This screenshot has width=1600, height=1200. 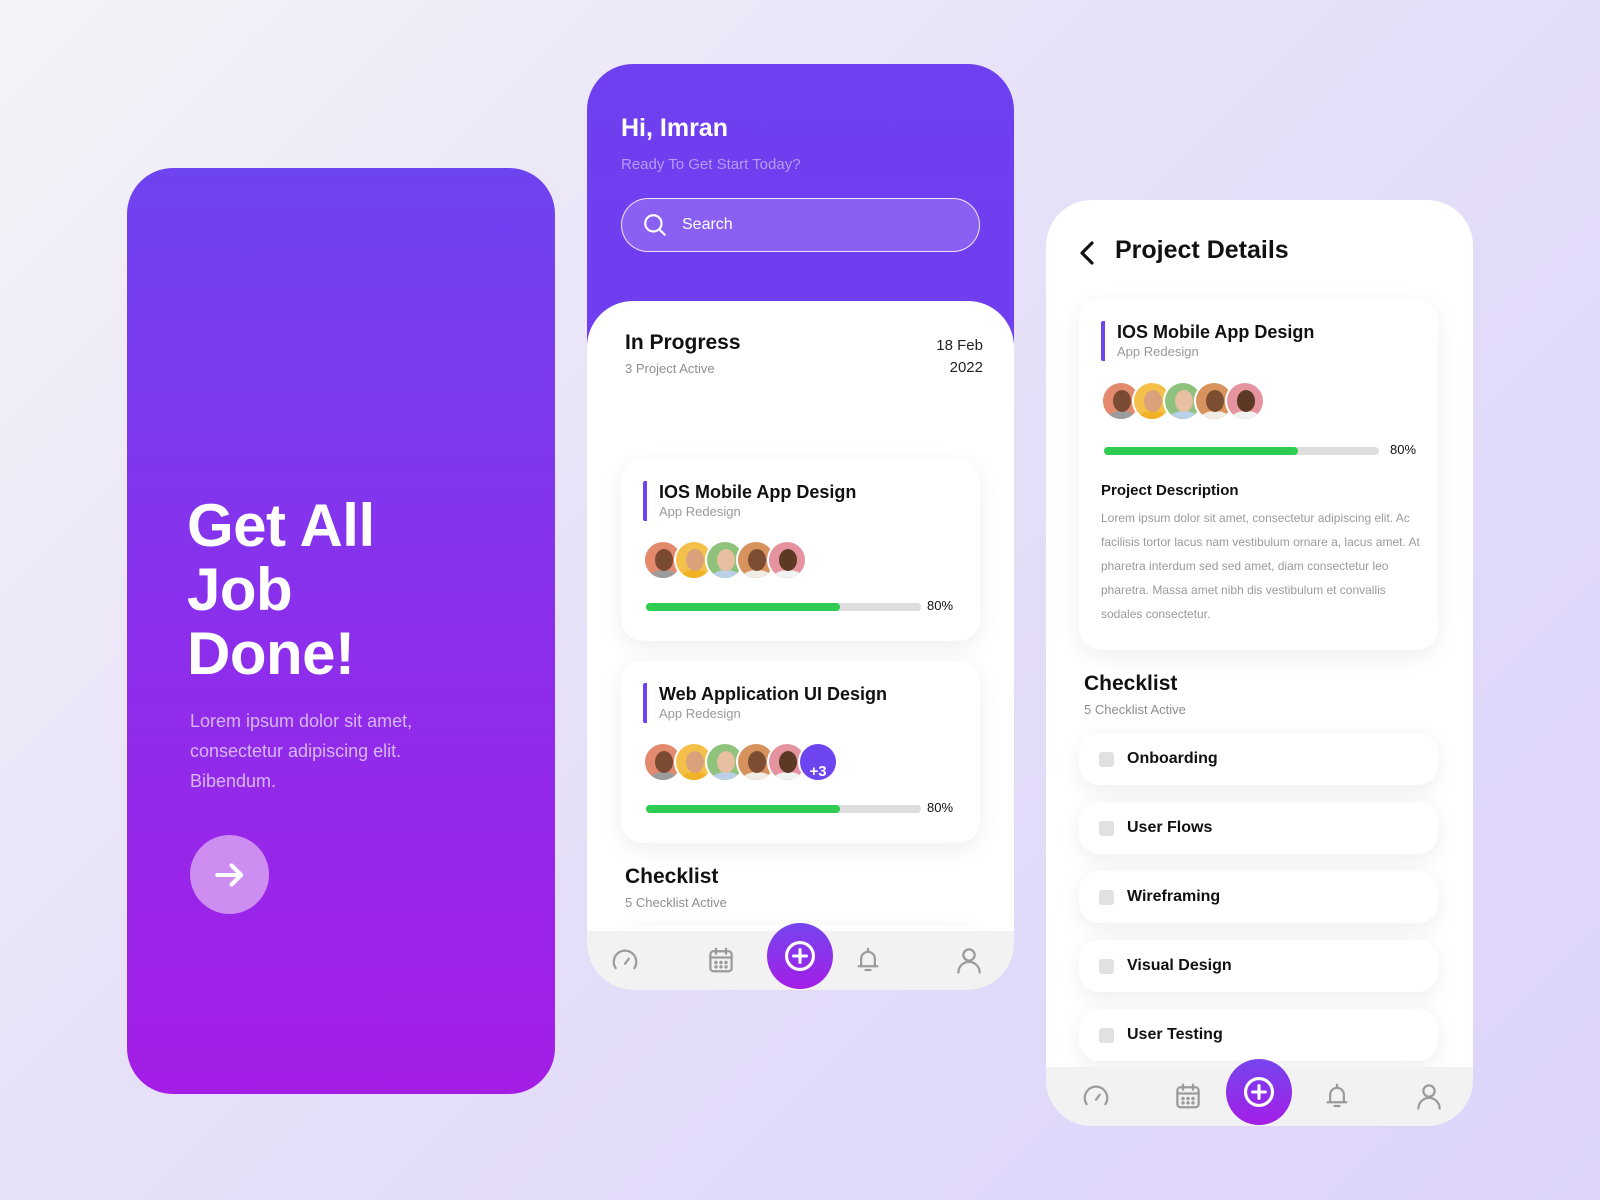 I want to click on checklist-item-label: User Flows, so click(x=1170, y=827).